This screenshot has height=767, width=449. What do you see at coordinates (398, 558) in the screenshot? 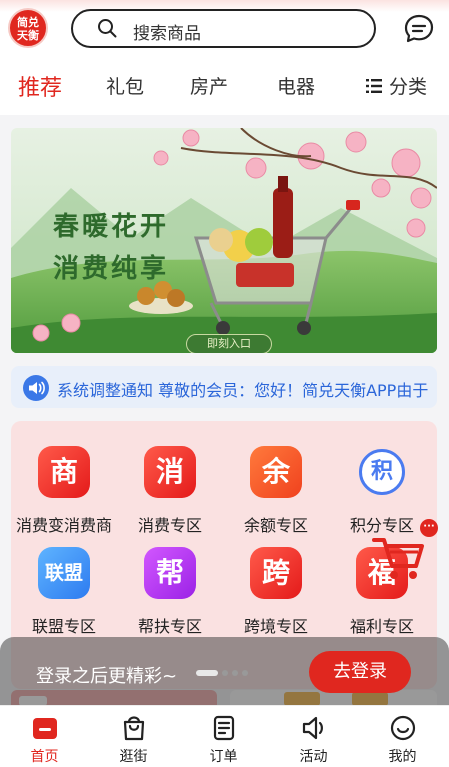
I see `floating-cart-icon` at bounding box center [398, 558].